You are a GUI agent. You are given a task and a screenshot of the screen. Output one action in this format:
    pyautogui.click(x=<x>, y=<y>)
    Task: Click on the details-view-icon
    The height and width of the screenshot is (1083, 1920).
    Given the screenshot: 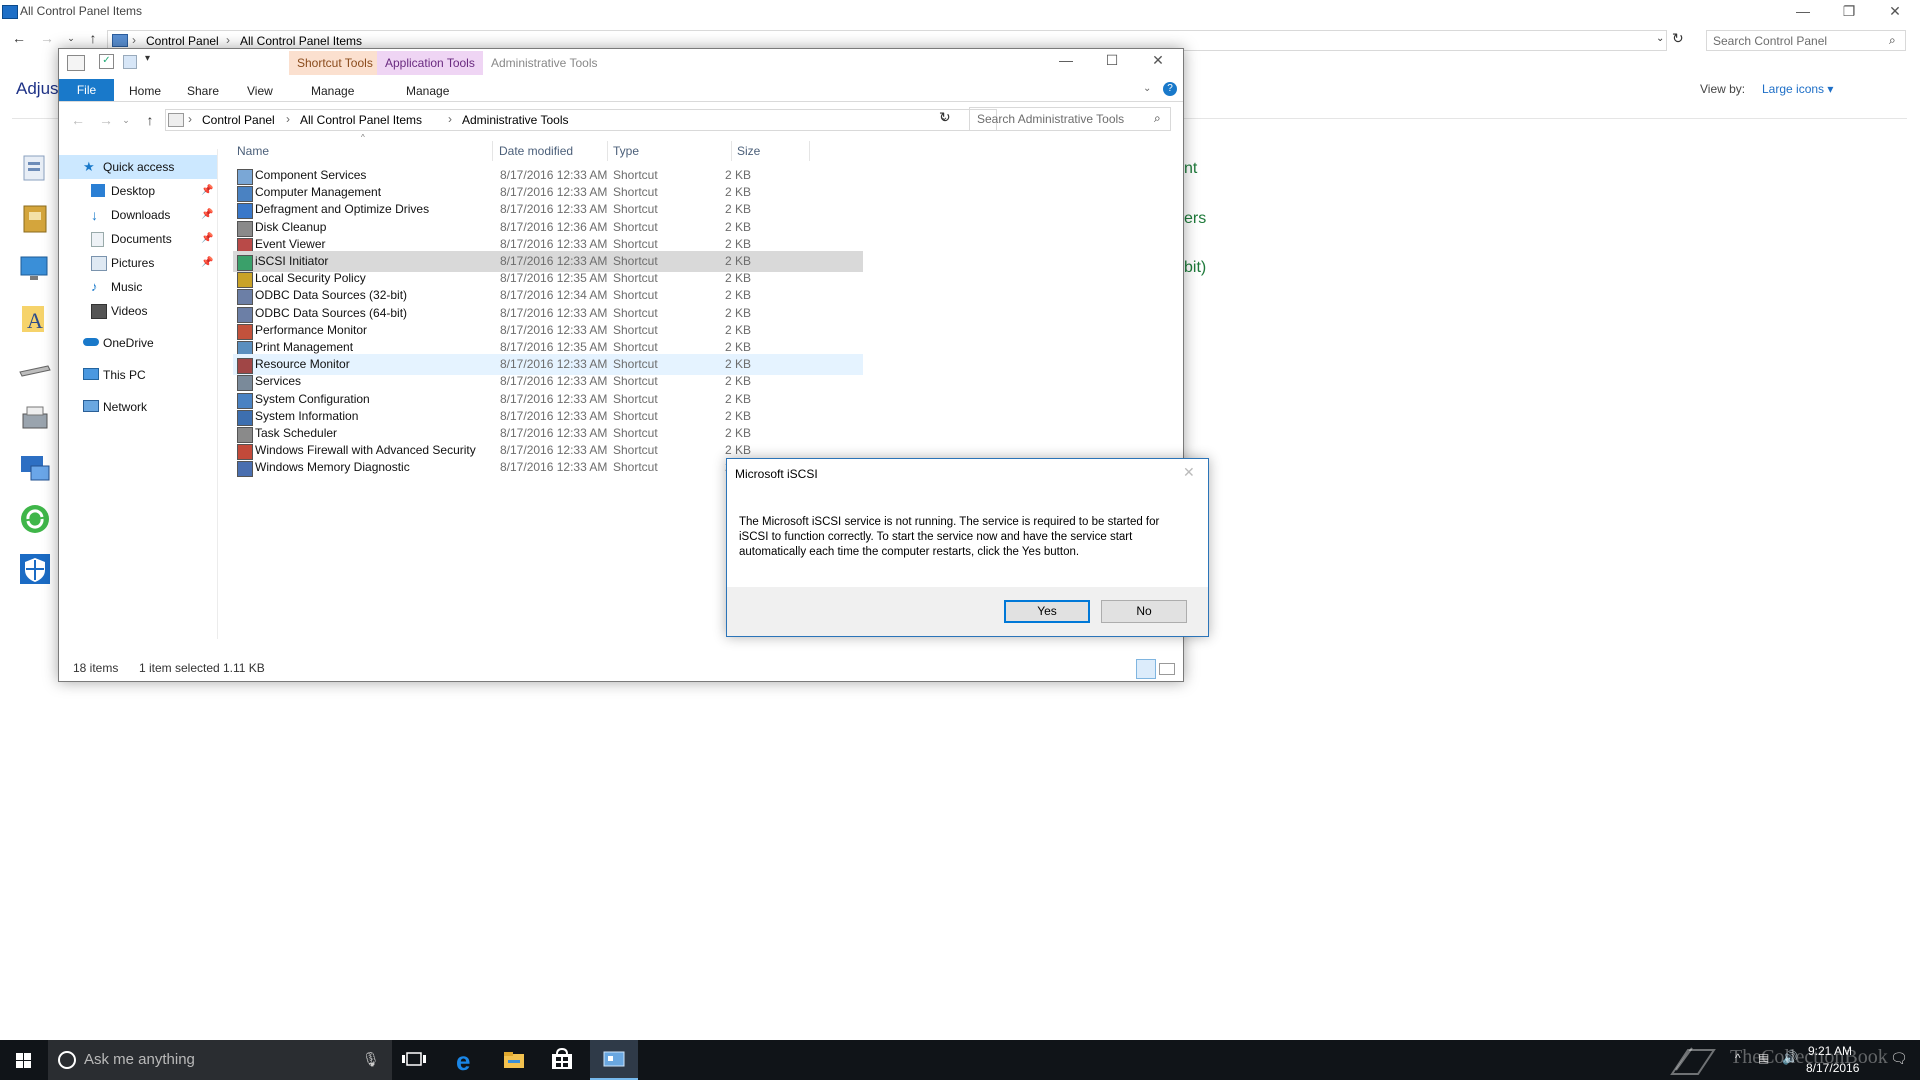 What is the action you would take?
    pyautogui.click(x=1146, y=669)
    